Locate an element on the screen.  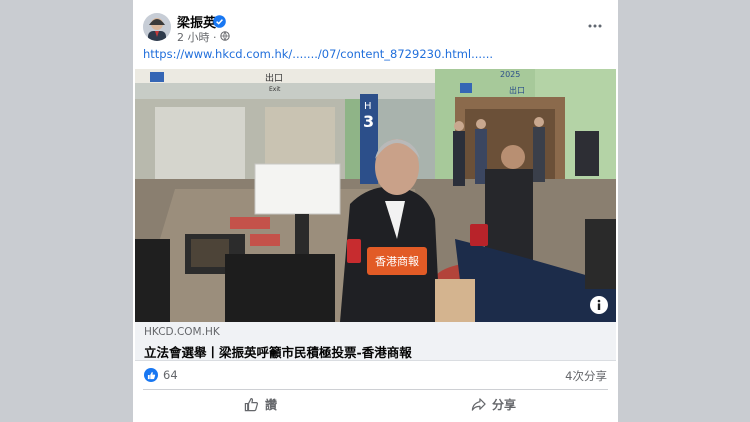
like-reaction-icon is located at coordinates (151, 375).